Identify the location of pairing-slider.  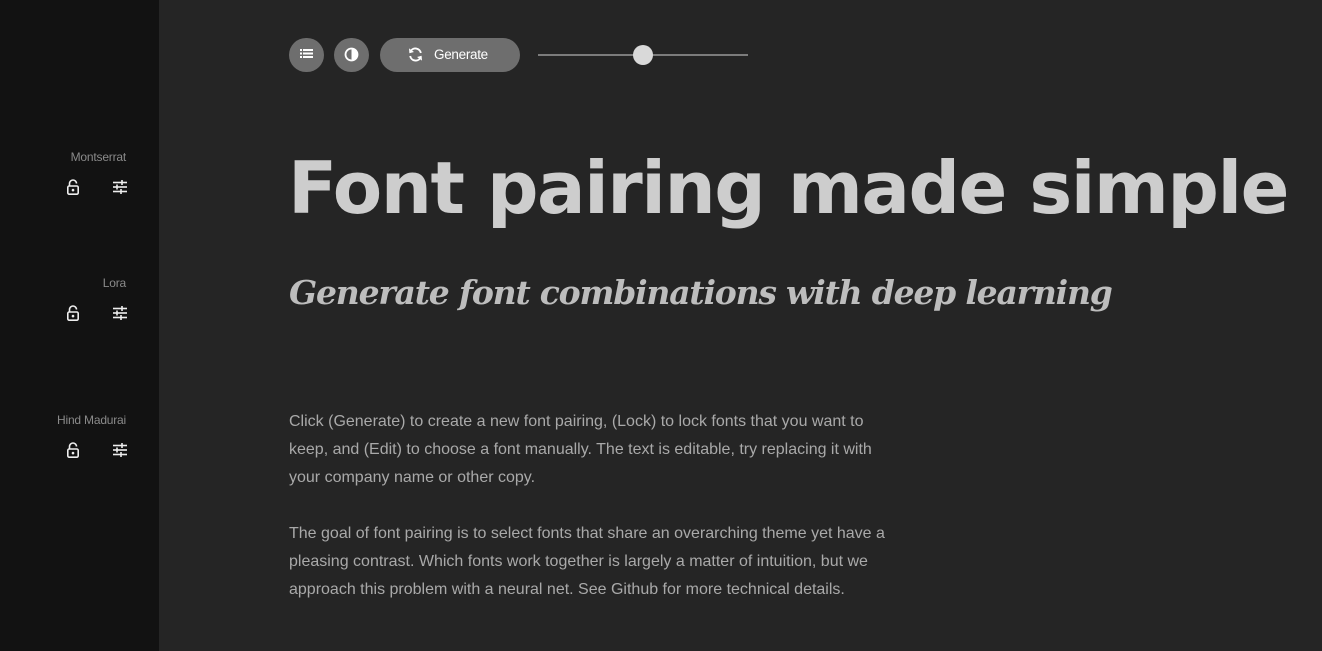
(643, 55).